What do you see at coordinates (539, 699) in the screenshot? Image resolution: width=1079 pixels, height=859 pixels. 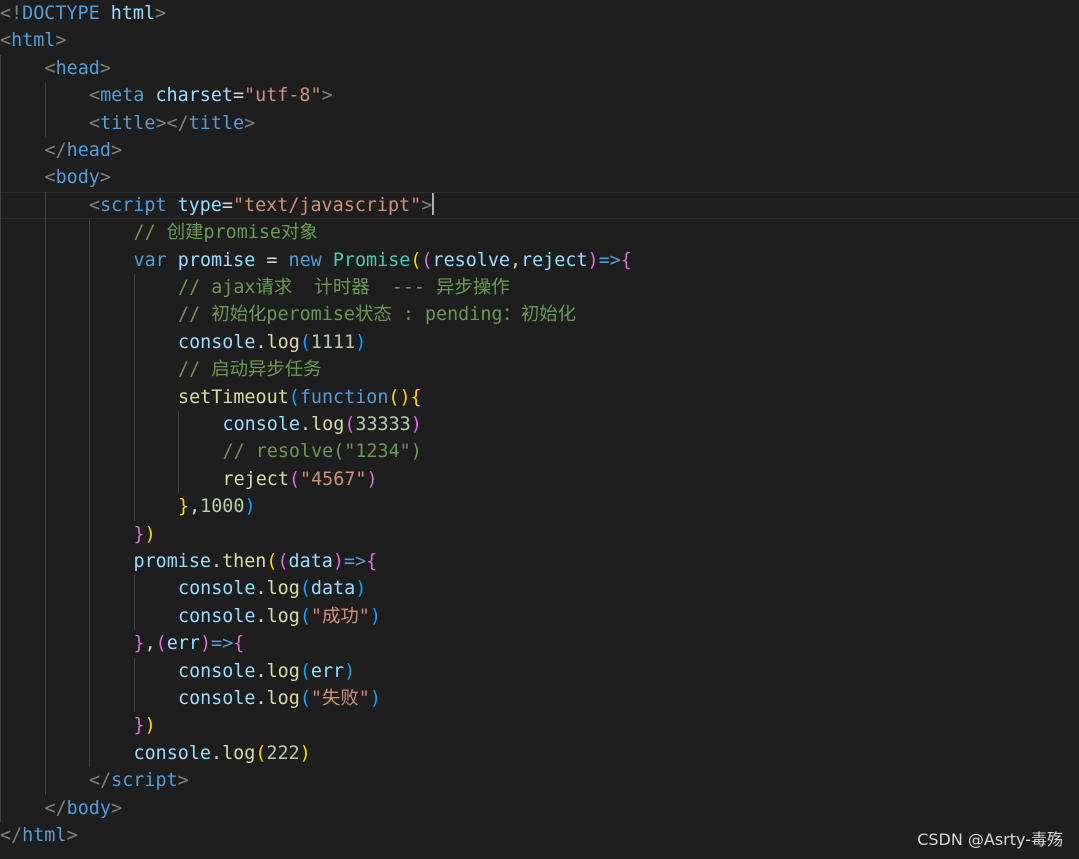 I see `code-line: console.log("失败")` at bounding box center [539, 699].